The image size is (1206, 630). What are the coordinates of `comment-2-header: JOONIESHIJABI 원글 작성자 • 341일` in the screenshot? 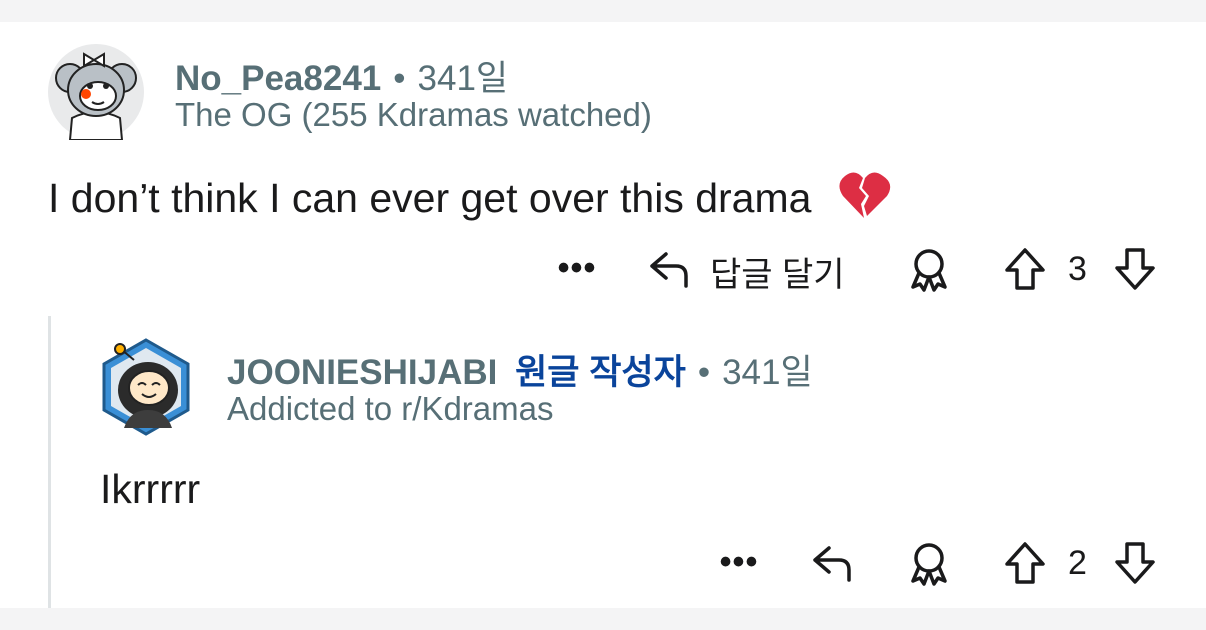 It's located at (520, 369).